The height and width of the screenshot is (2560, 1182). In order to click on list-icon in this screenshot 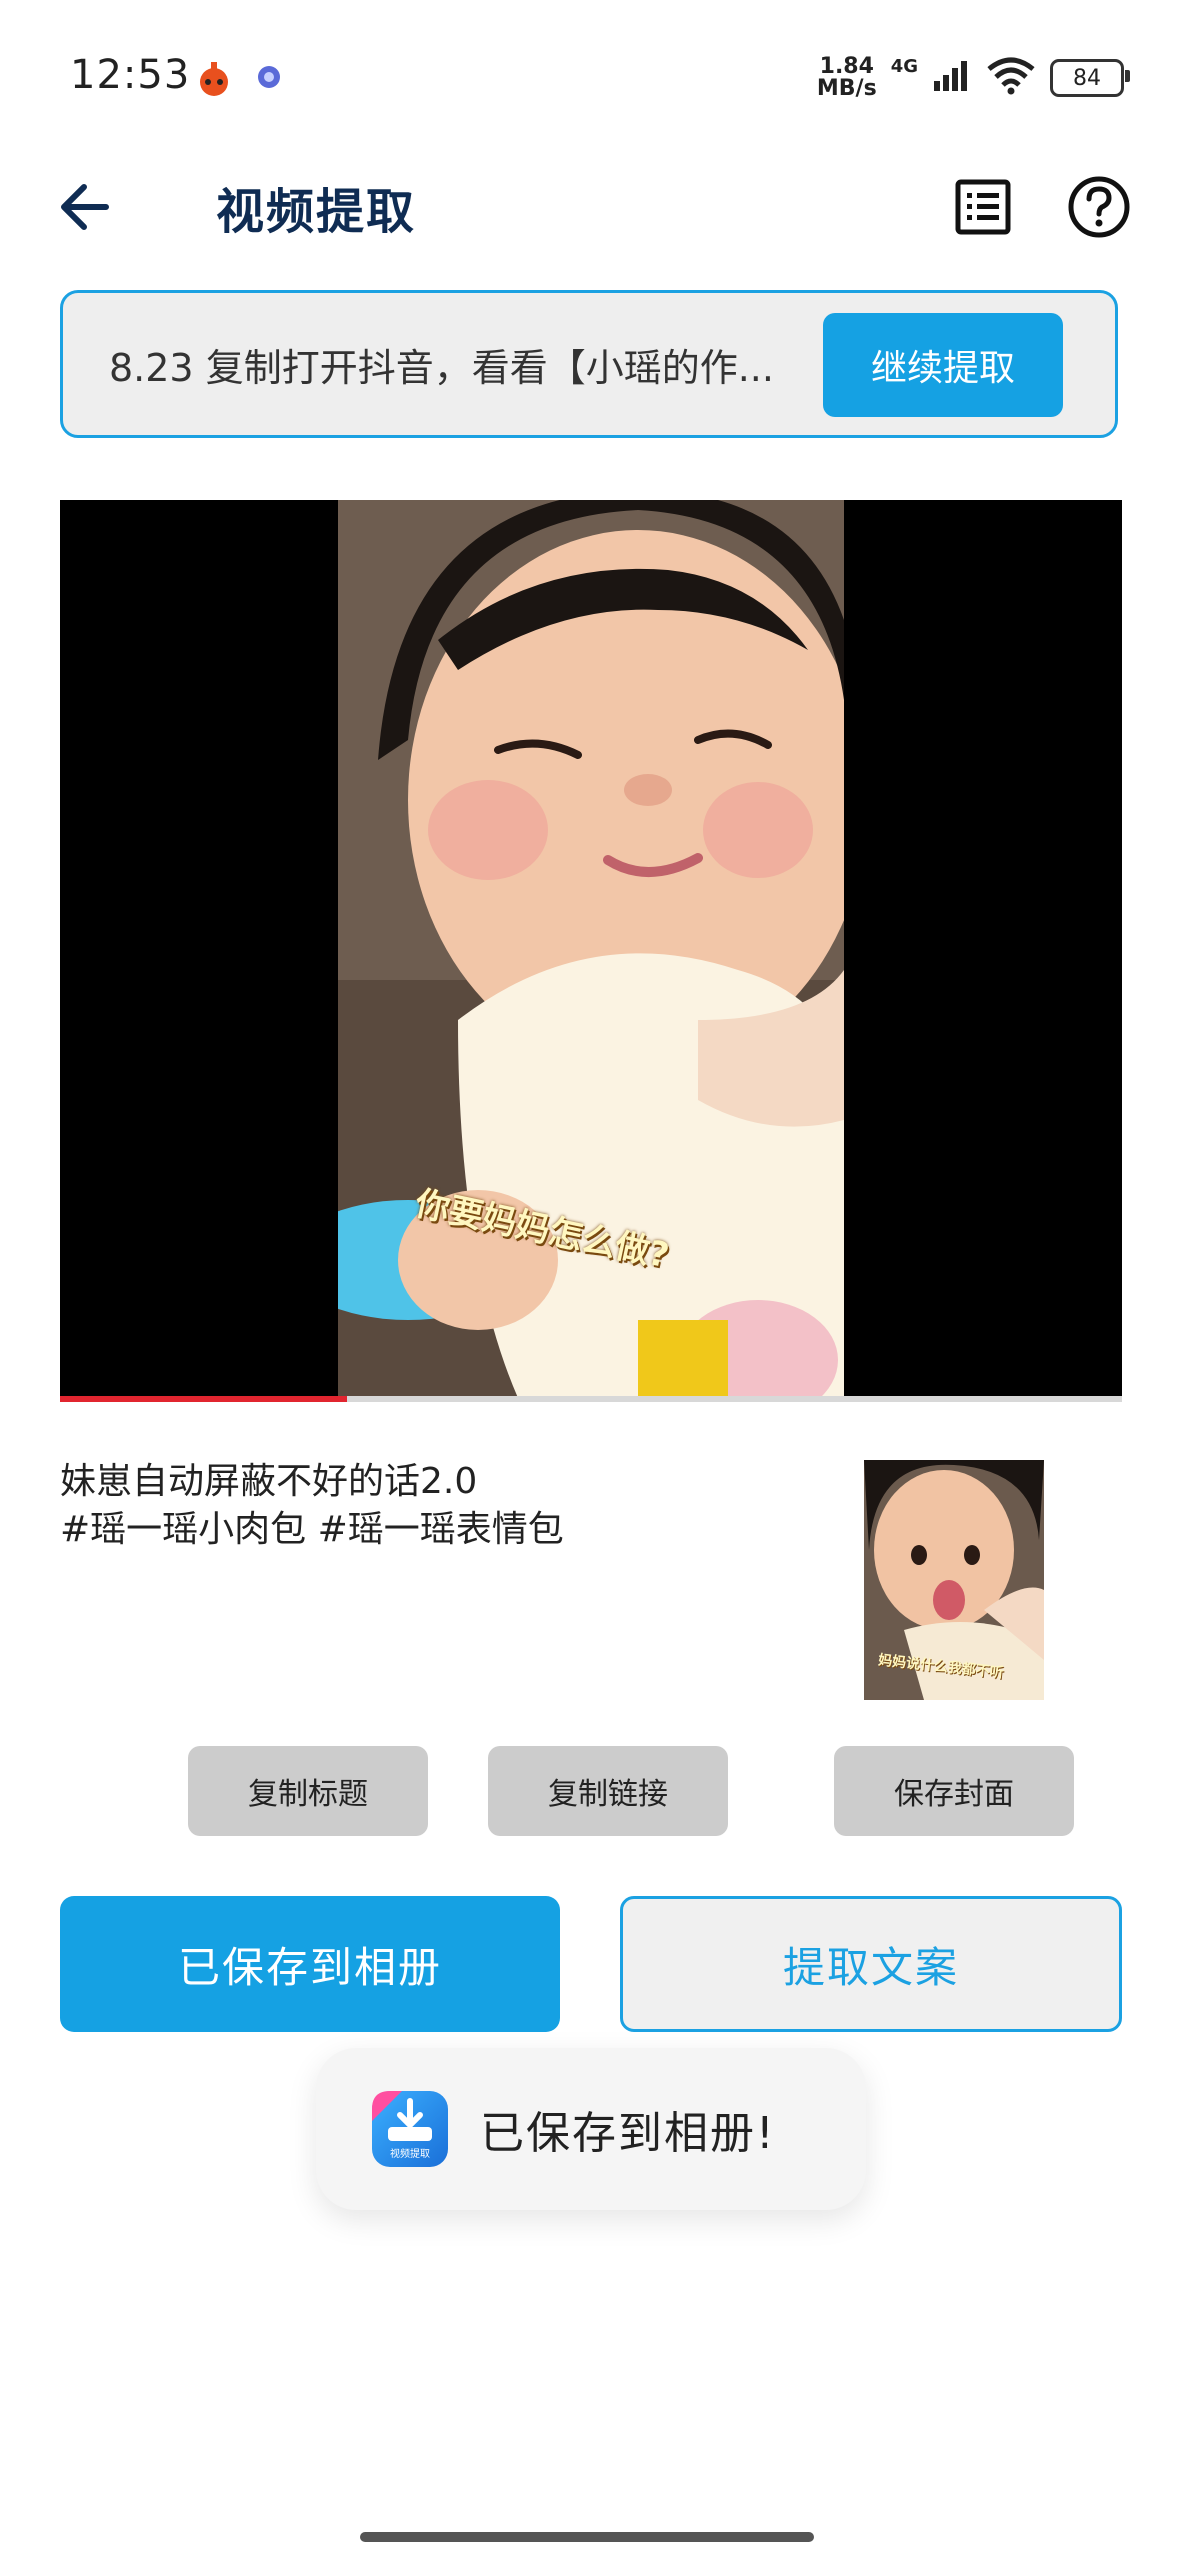, I will do `click(983, 207)`.